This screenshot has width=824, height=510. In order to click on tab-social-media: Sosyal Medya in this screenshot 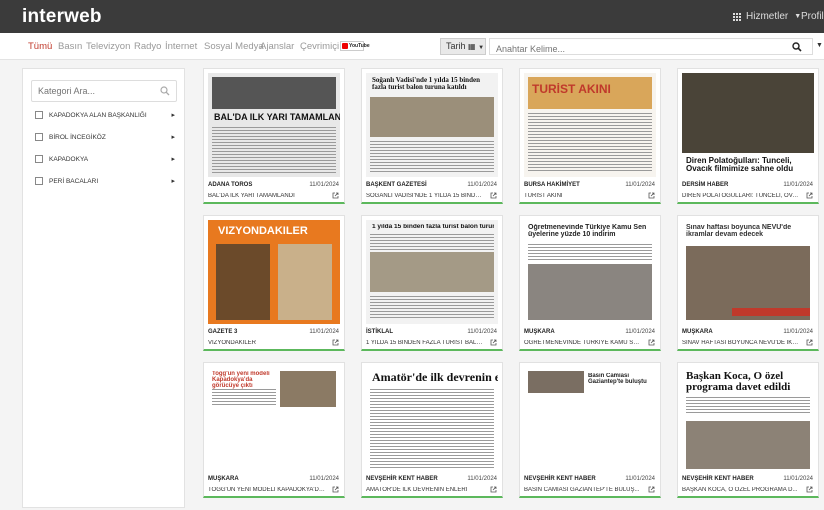, I will do `click(234, 46)`.